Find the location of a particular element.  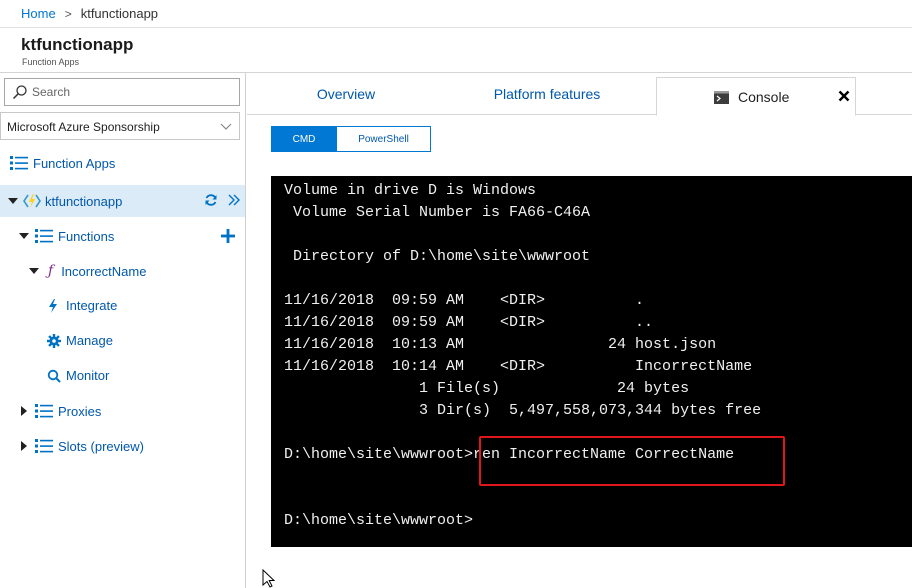

sidebar-item-function-apps: Function Apps is located at coordinates (62, 163).